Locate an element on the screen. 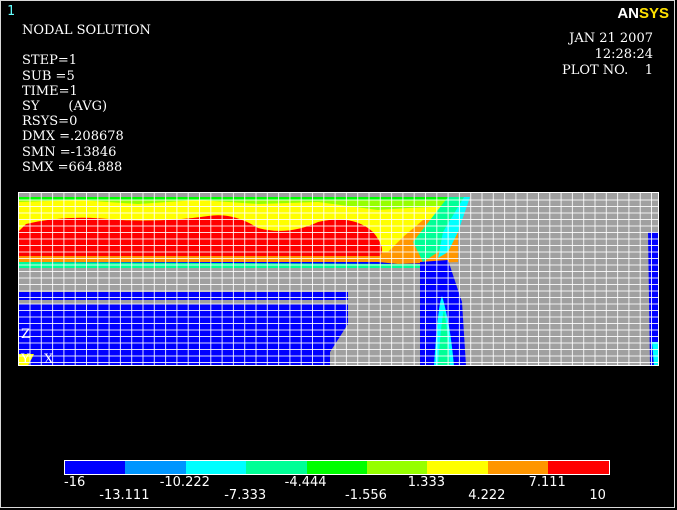 The width and height of the screenshot is (677, 510). triad-x-label: X is located at coordinates (49, 359).